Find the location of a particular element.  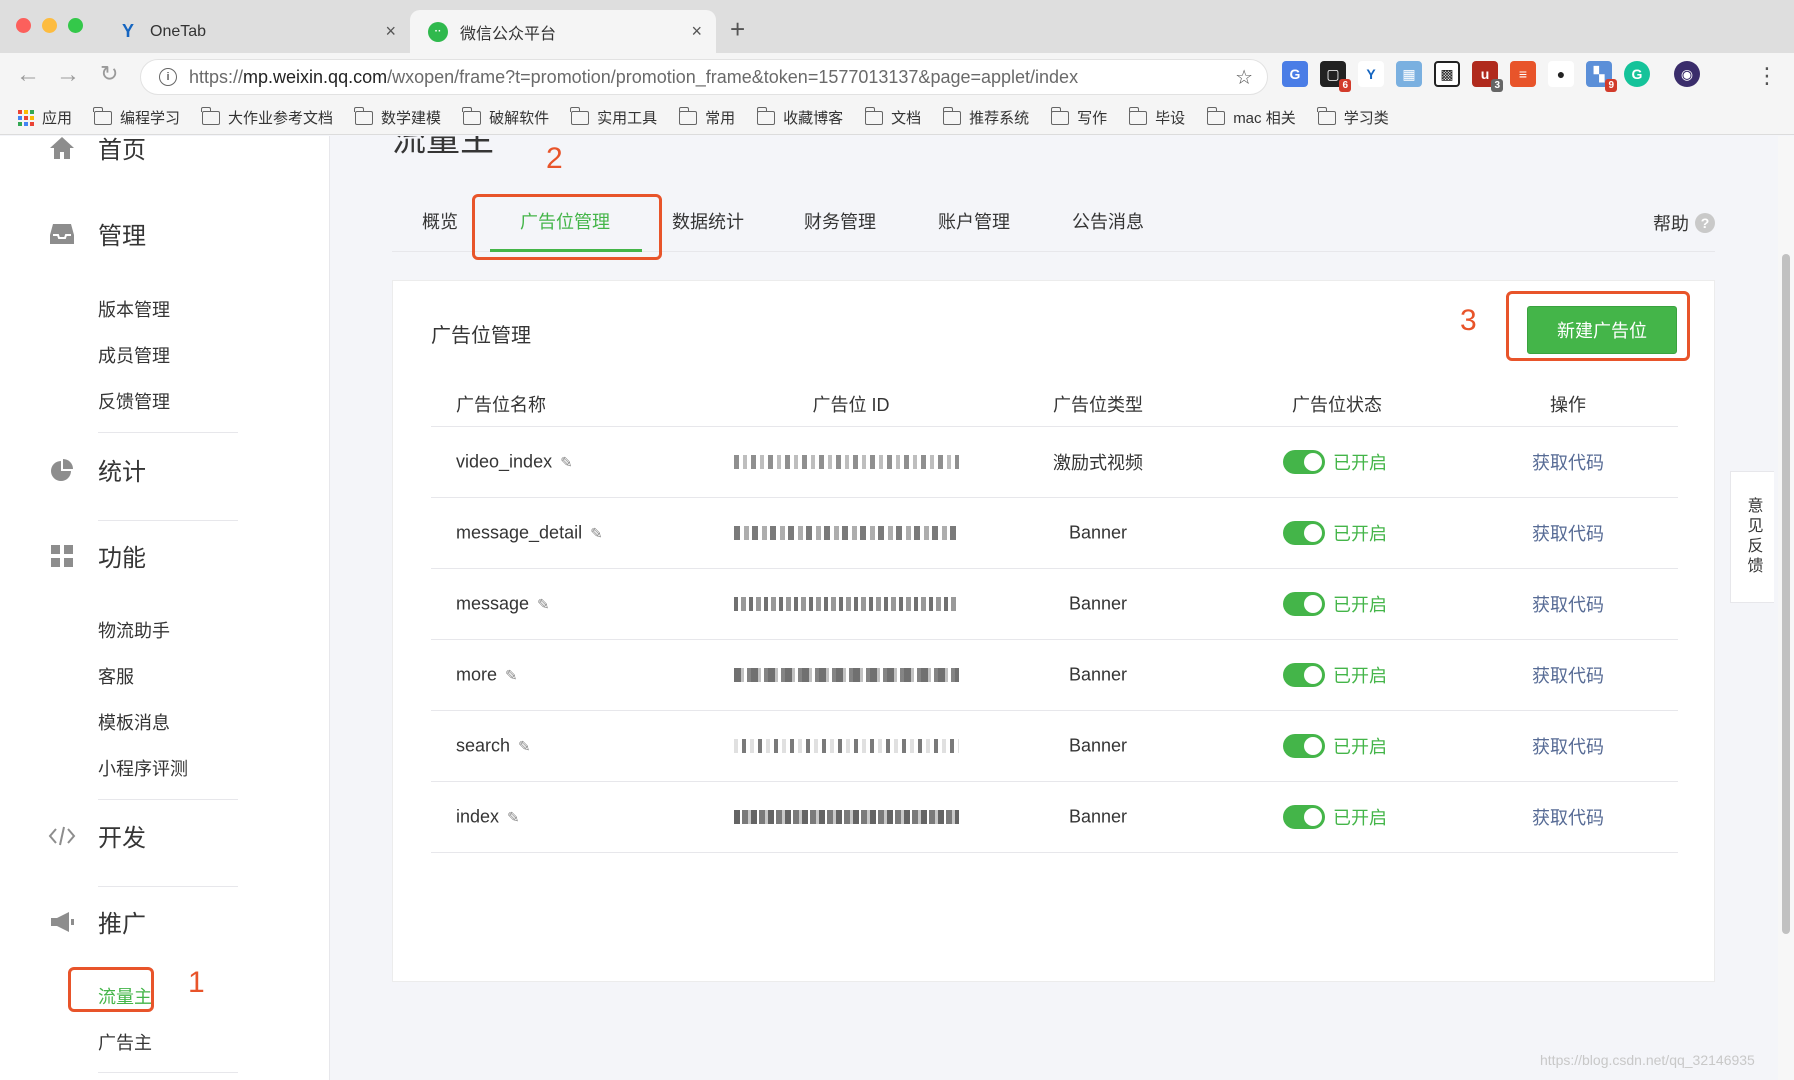

scrollbar-thumb is located at coordinates (1786, 594).